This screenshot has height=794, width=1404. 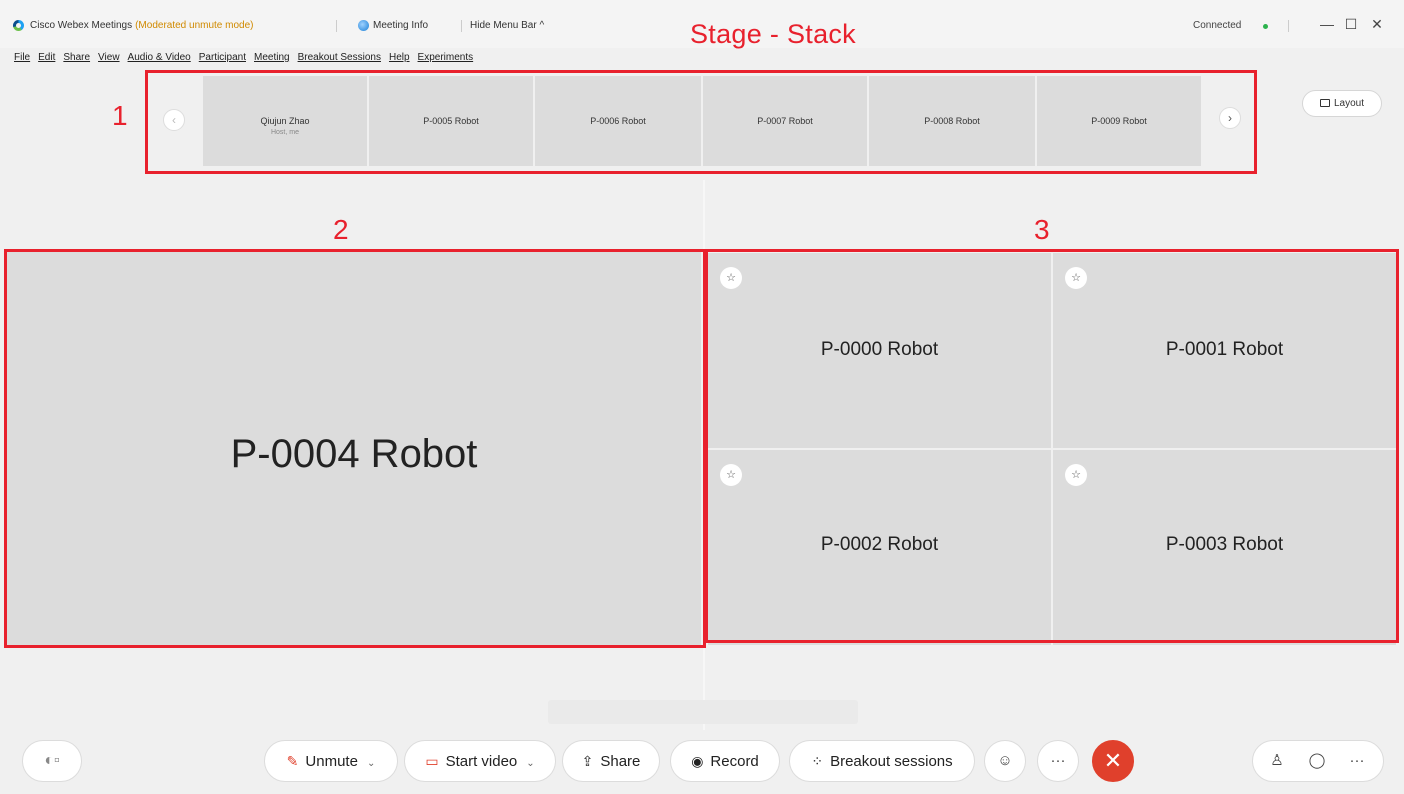 I want to click on connection-status-dot, so click(x=1265, y=26).